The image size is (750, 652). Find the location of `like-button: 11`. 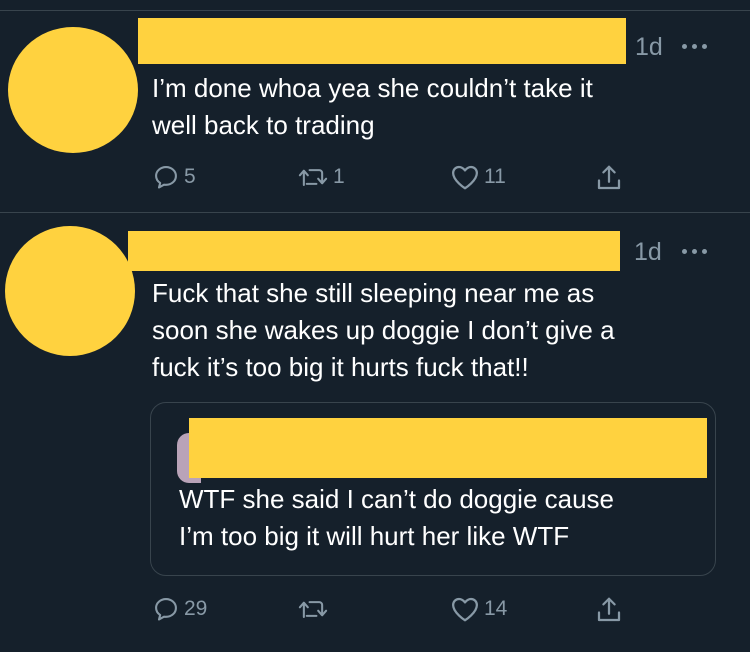

like-button: 11 is located at coordinates (478, 177).